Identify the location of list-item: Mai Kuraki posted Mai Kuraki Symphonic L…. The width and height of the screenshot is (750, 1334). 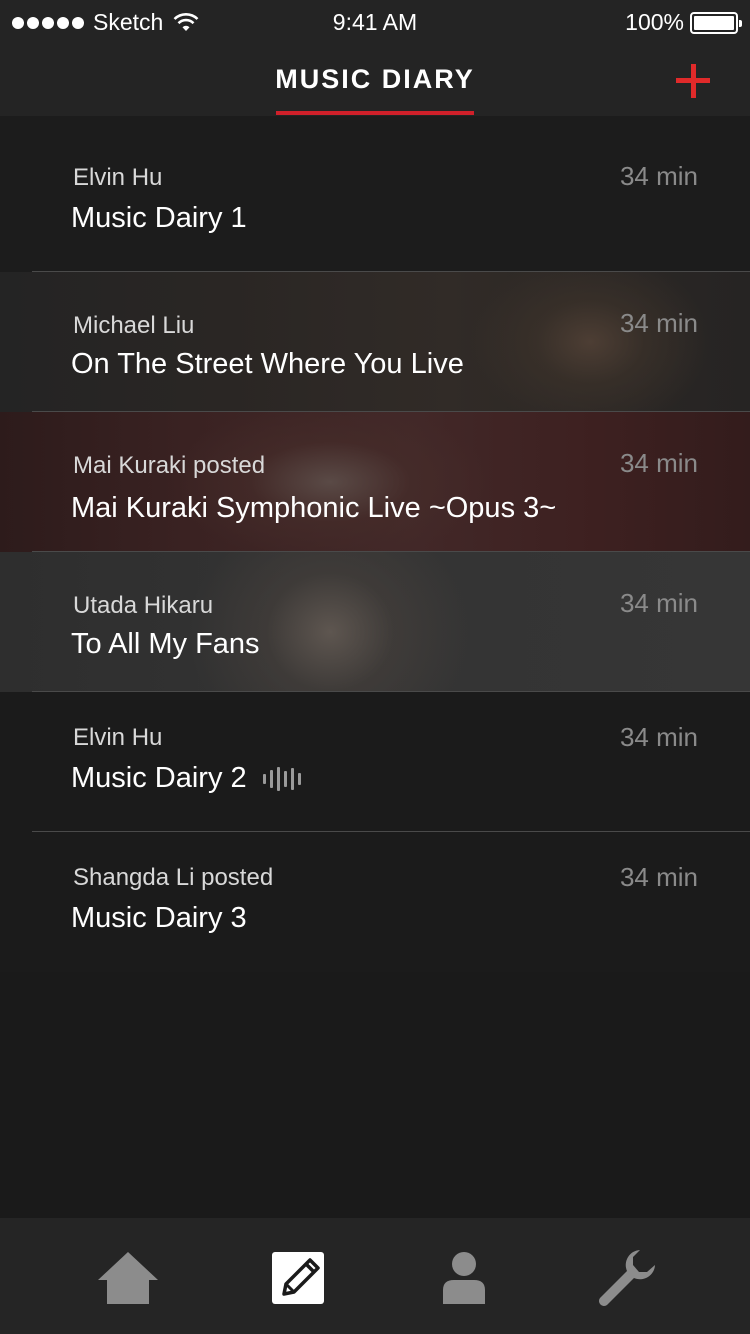
(375, 482).